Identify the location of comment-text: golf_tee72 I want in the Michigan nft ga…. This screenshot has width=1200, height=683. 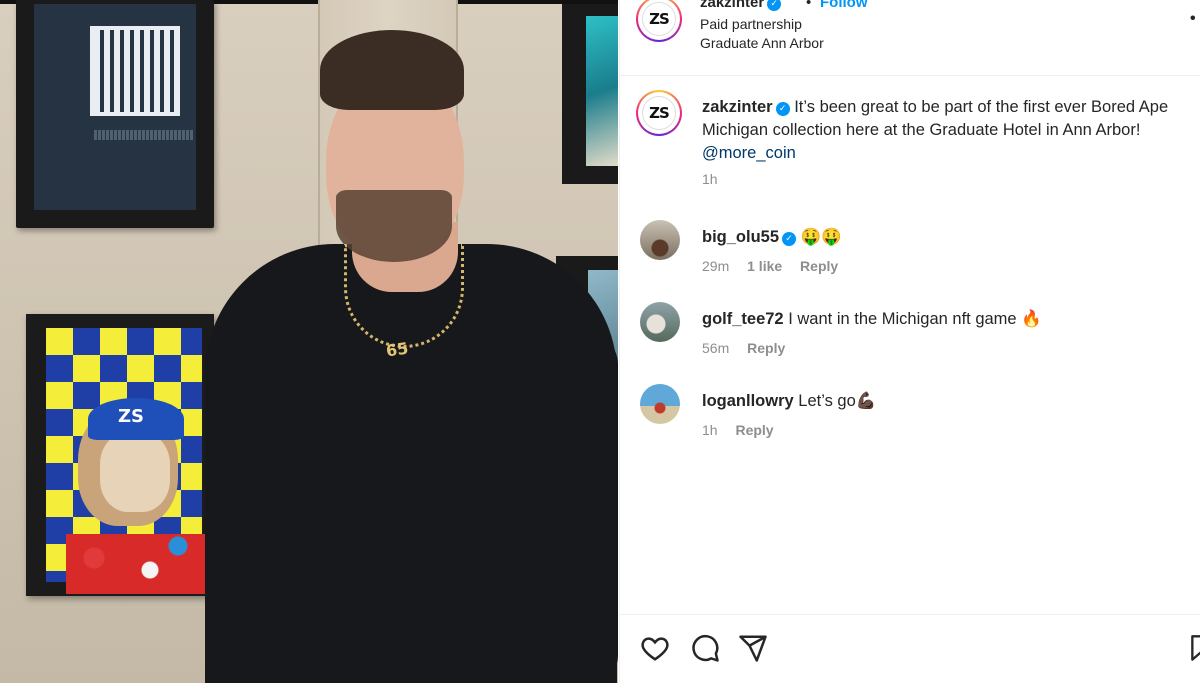
(872, 319).